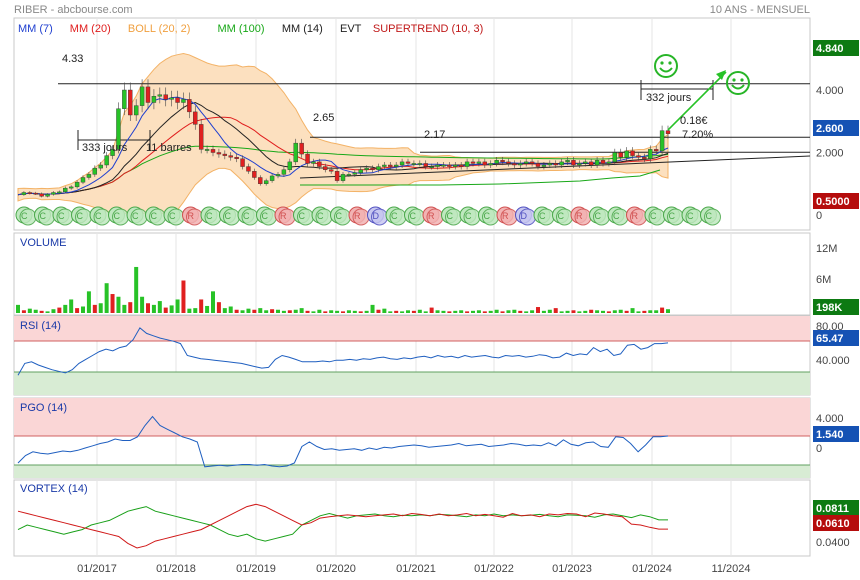  What do you see at coordinates (43, 408) in the screenshot?
I see `pgo-panel-title: PGO (14)` at bounding box center [43, 408].